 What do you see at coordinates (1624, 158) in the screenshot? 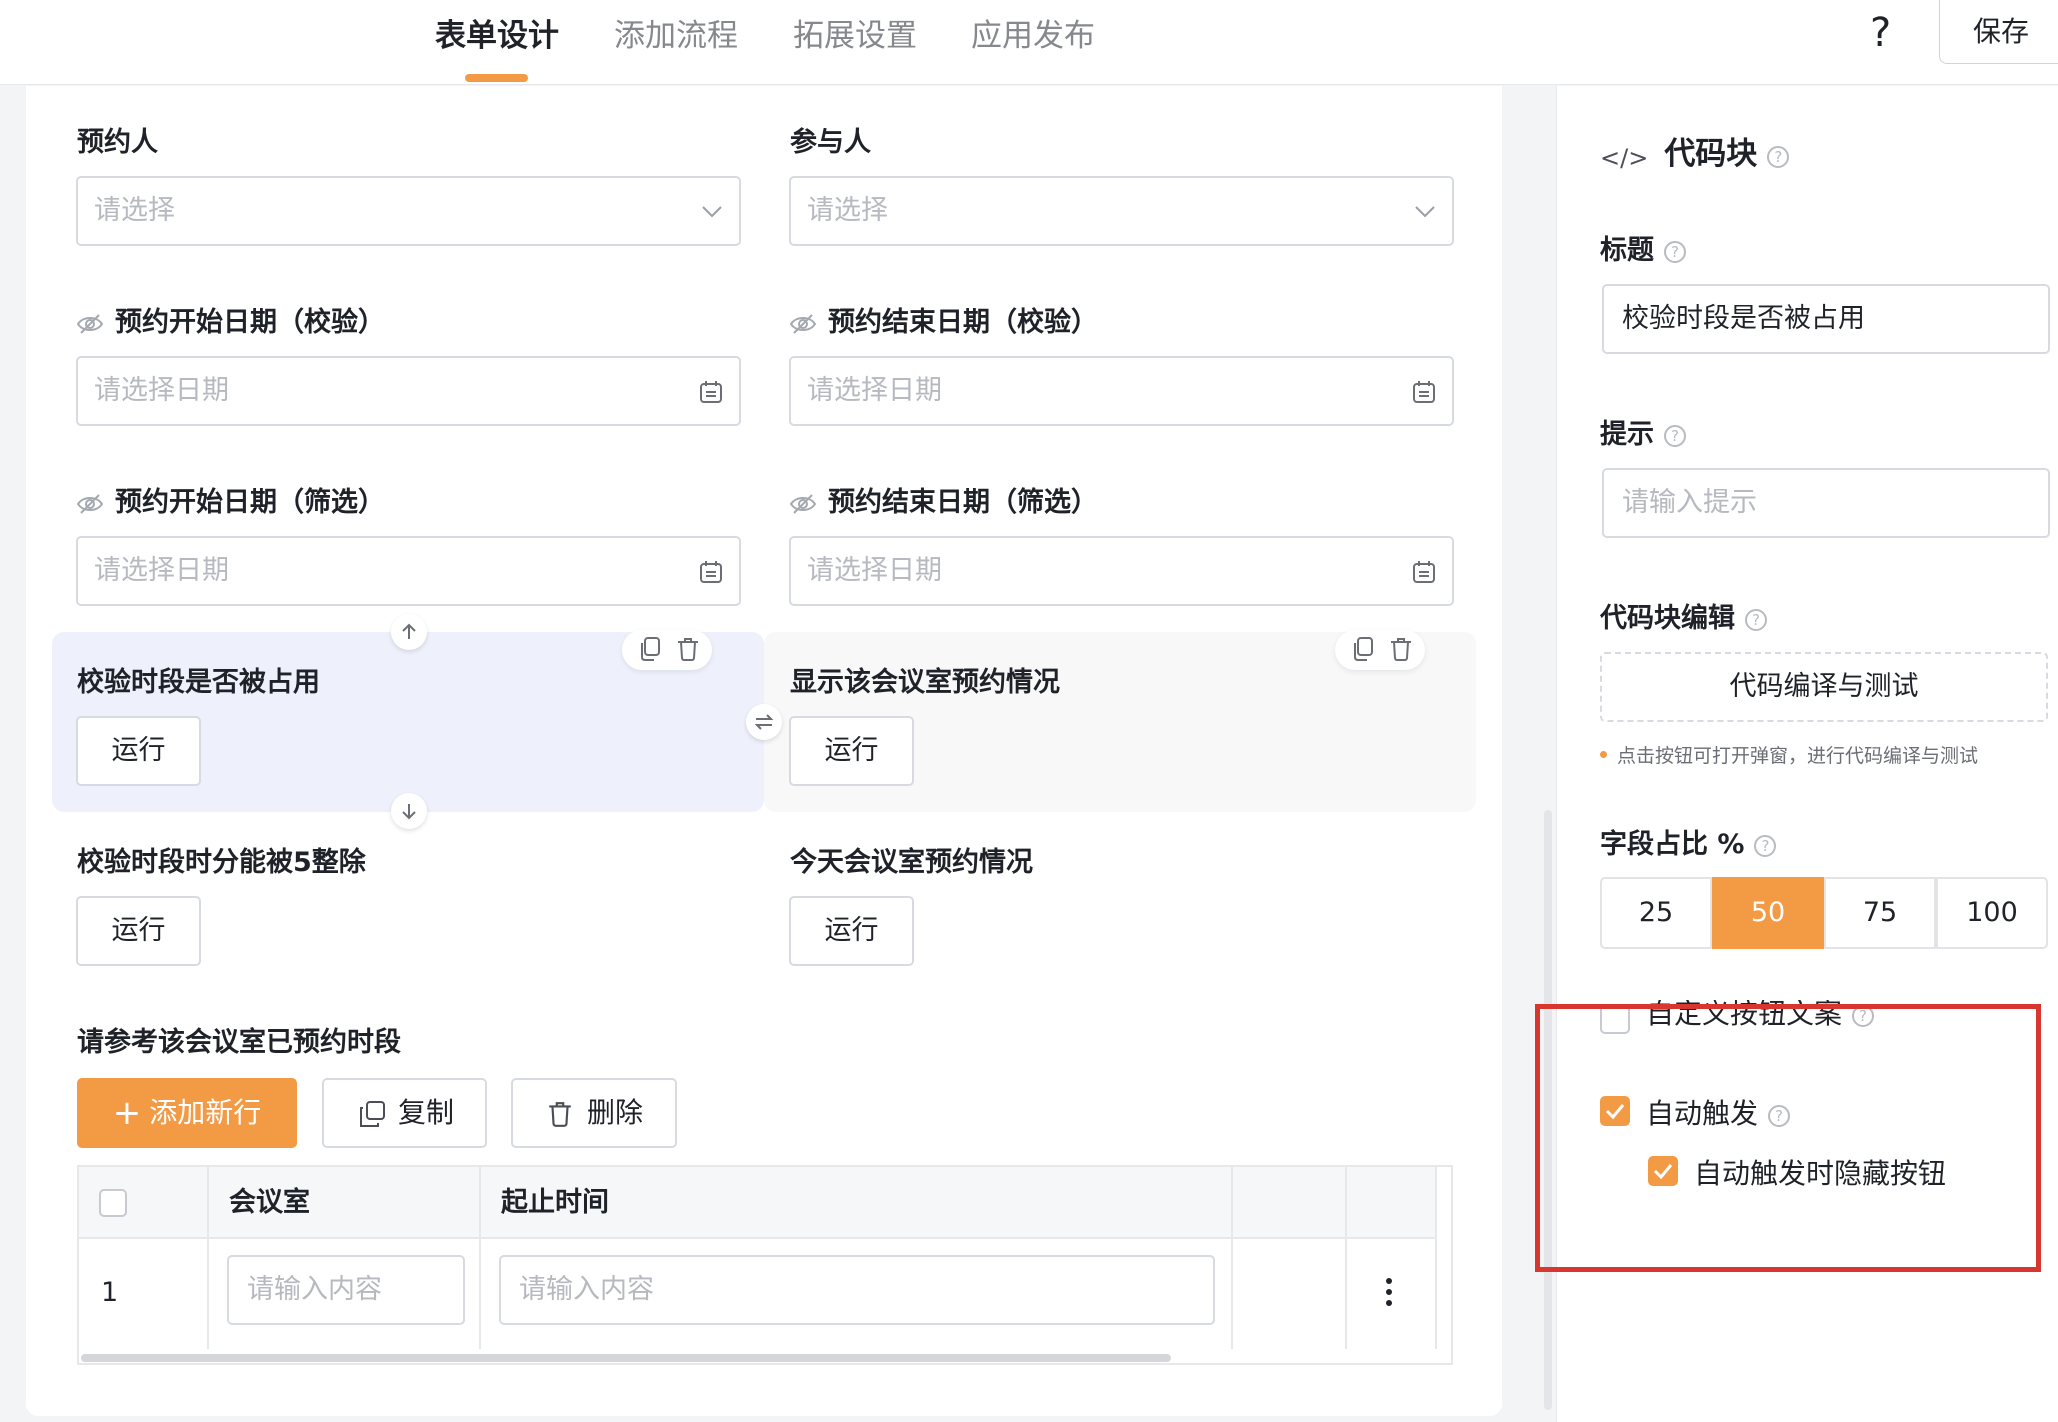
I see `code-icon: </>` at bounding box center [1624, 158].